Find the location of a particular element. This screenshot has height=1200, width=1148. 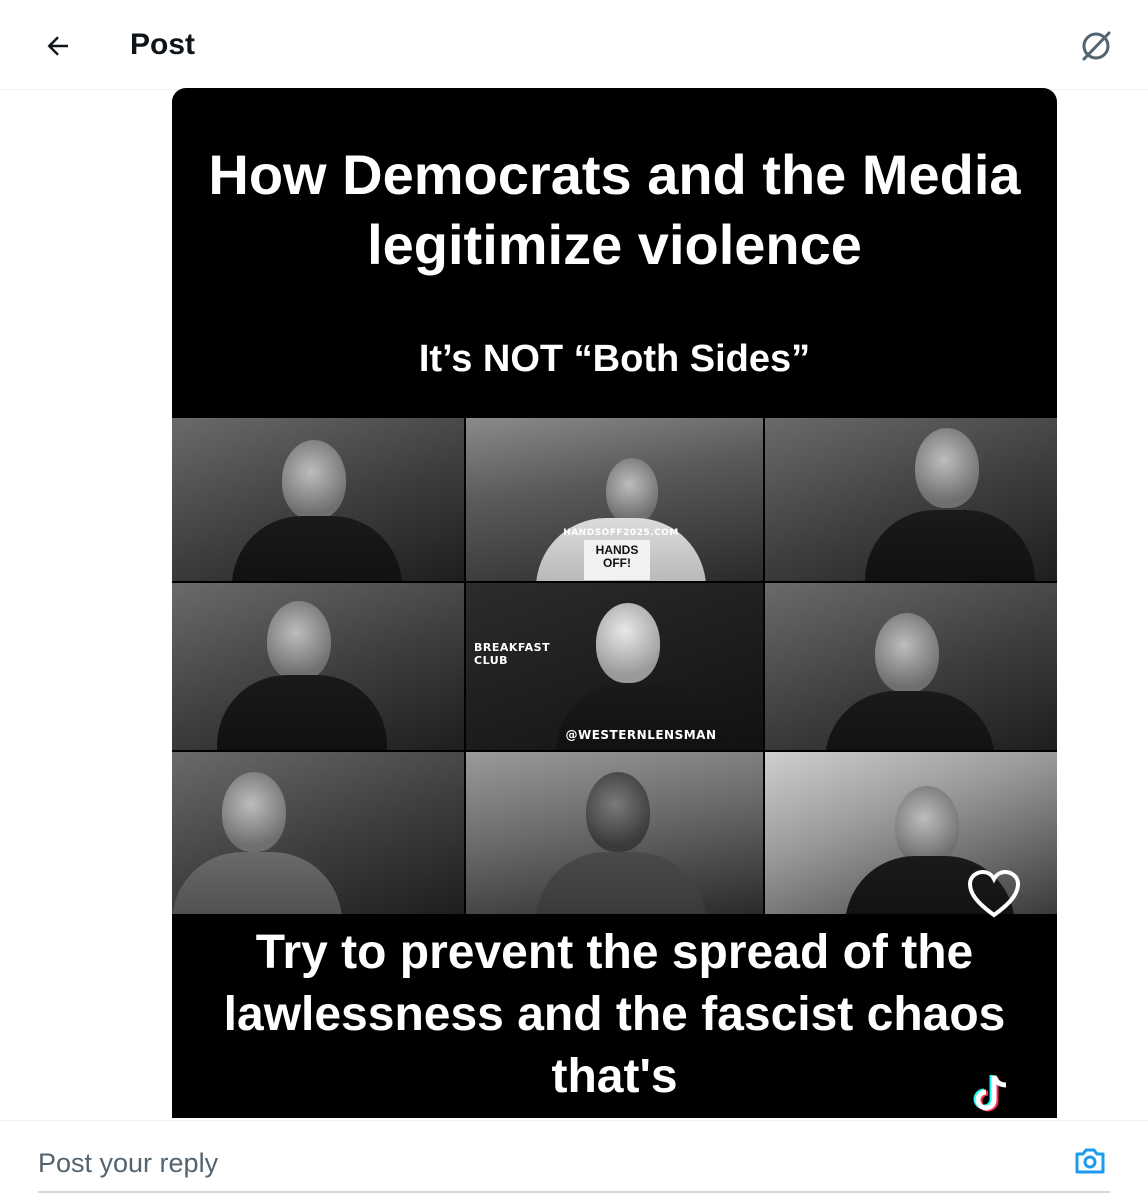

top-bar: Post is located at coordinates (574, 45).